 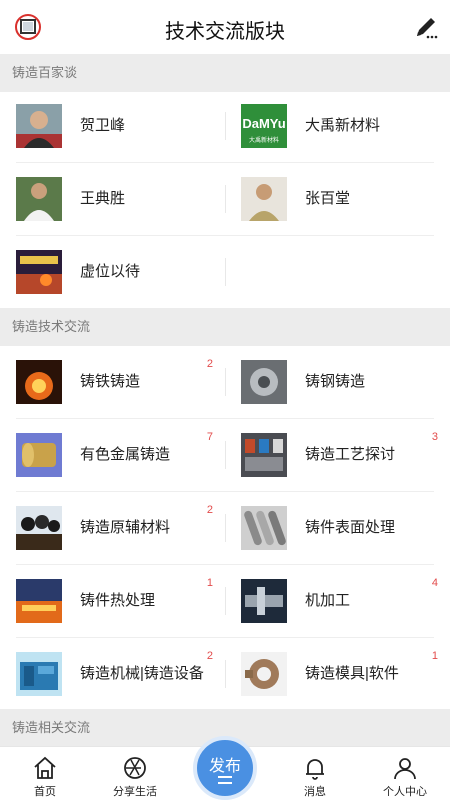 I want to click on tab-home-label: 首页, so click(x=45, y=792).